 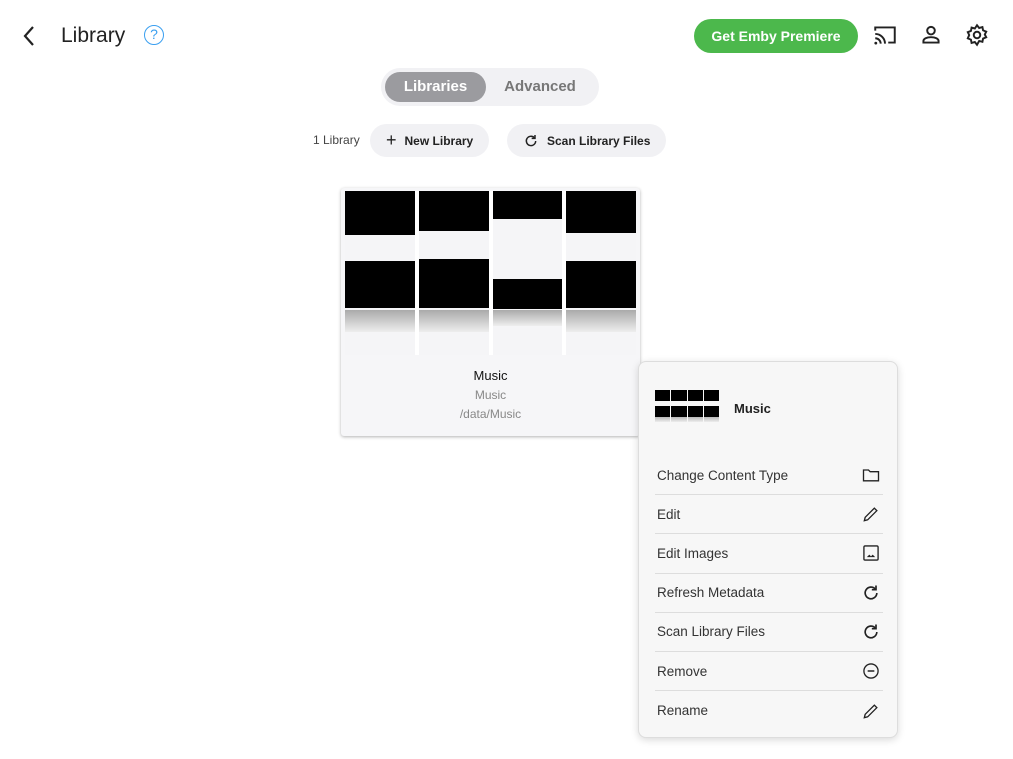 I want to click on remove-circle-icon, so click(x=871, y=671).